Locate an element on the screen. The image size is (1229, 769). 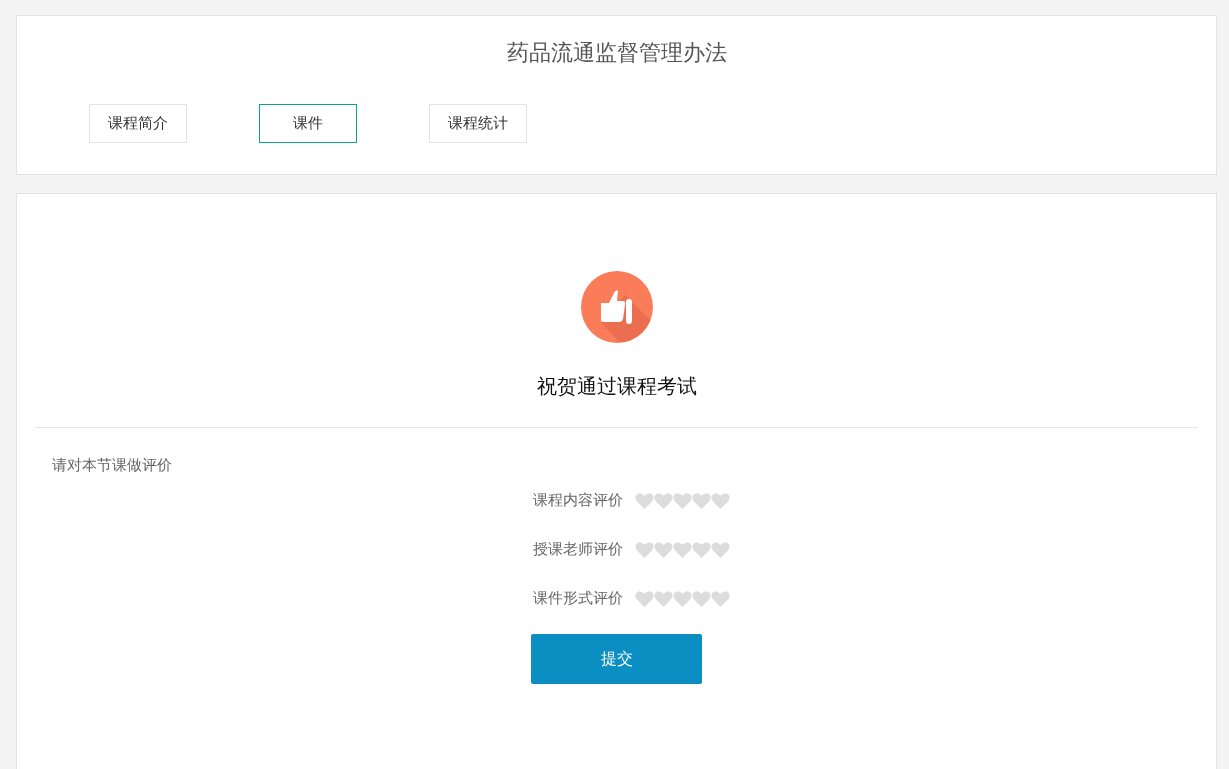
rating-label: 课件形式评价 is located at coordinates (578, 598).